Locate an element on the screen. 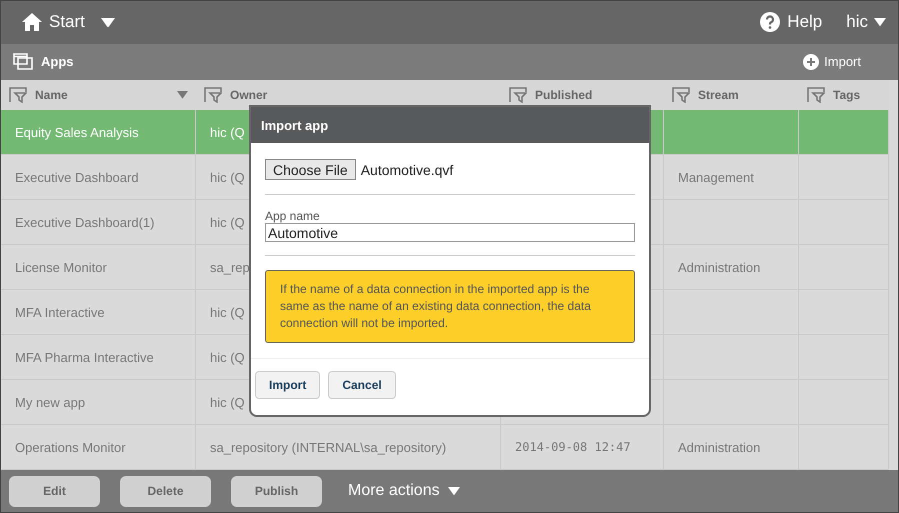  home-icon is located at coordinates (32, 22).